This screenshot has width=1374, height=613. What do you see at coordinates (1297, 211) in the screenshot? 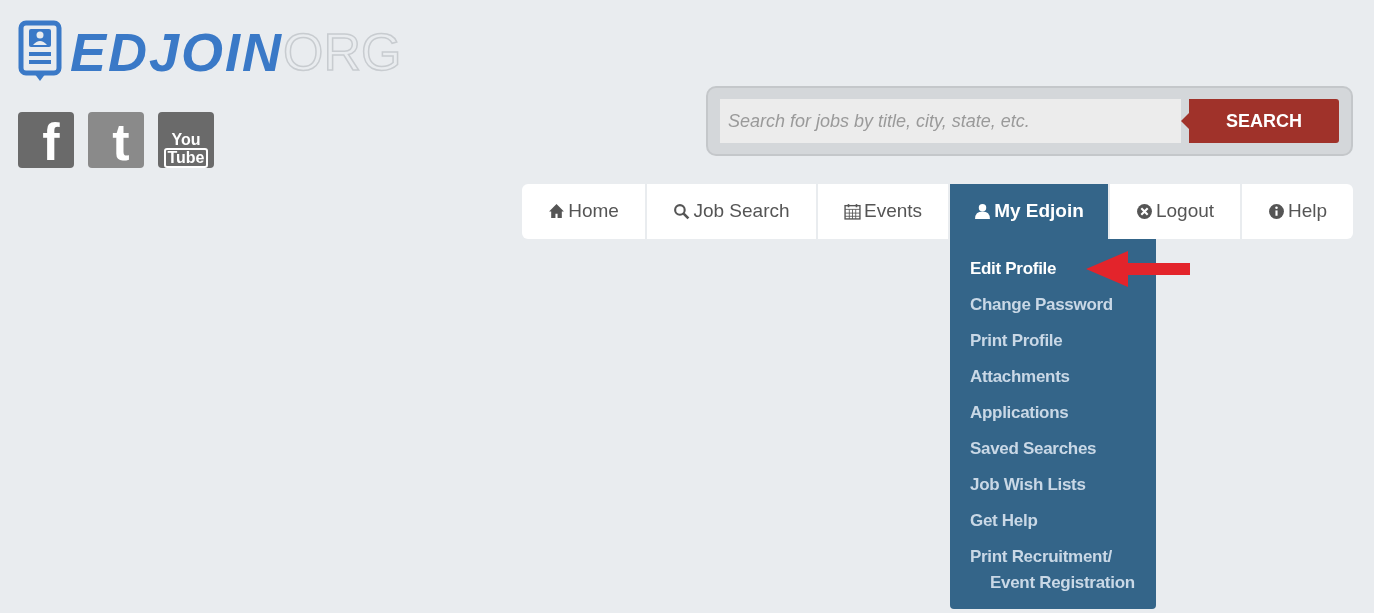
I see `nav-tab: Help` at bounding box center [1297, 211].